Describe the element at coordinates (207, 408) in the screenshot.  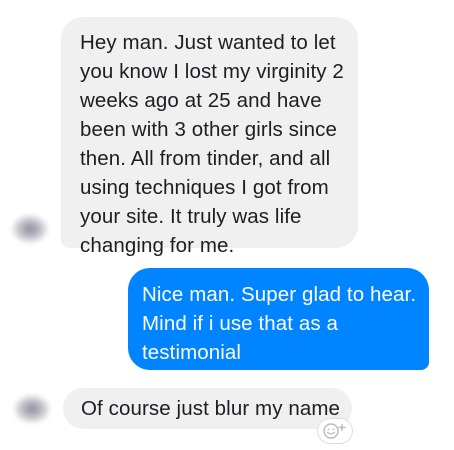
I see `incoming-message-bubble: Of course just blur my name` at that location.